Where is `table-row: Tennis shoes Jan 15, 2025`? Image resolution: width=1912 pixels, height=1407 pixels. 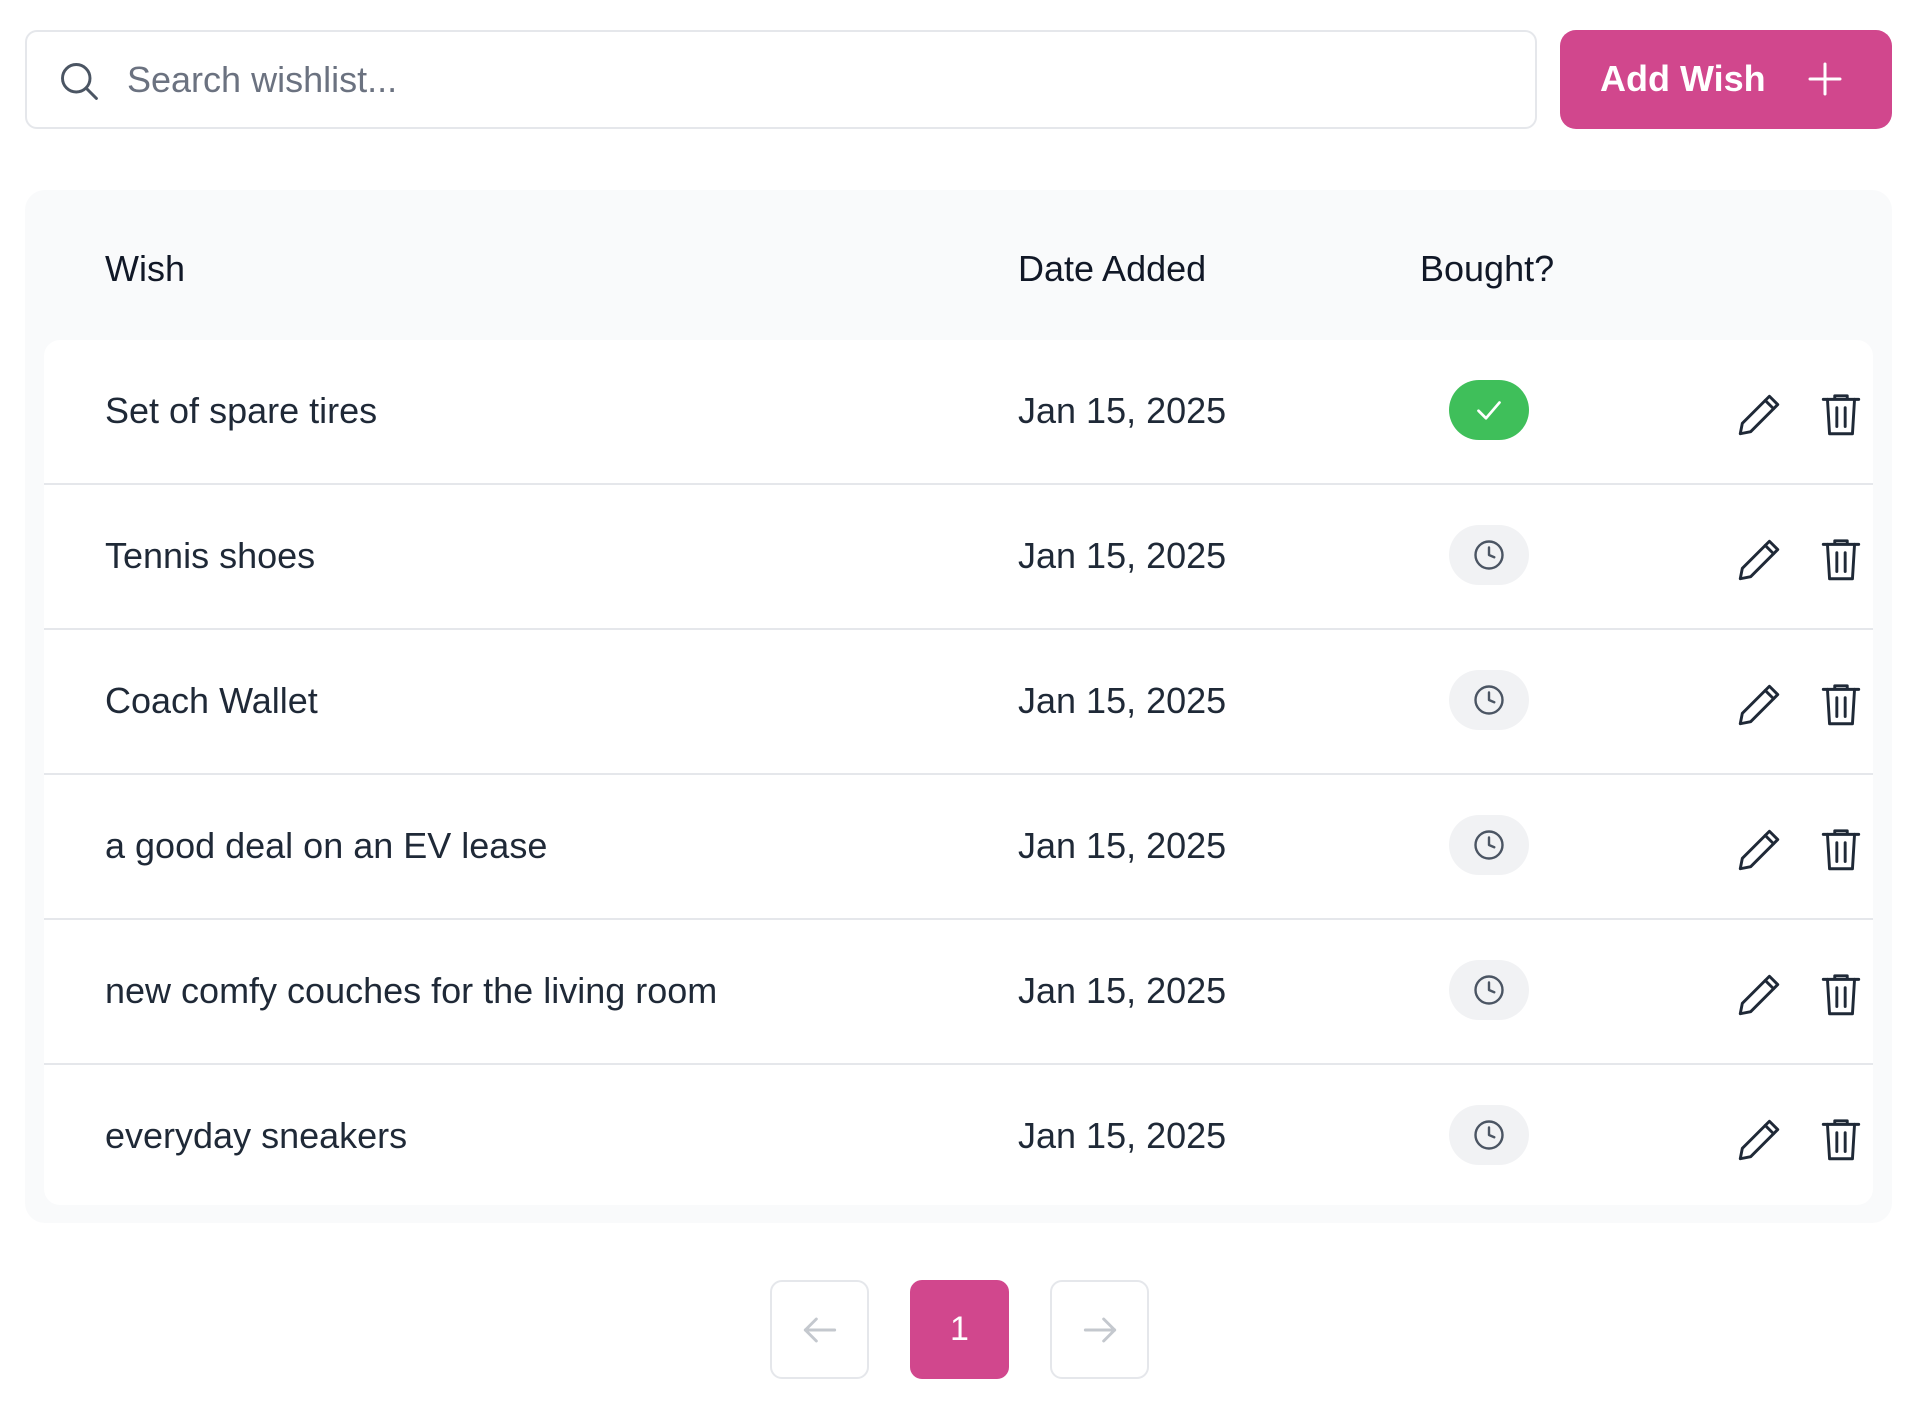 table-row: Tennis shoes Jan 15, 2025 is located at coordinates (958, 557).